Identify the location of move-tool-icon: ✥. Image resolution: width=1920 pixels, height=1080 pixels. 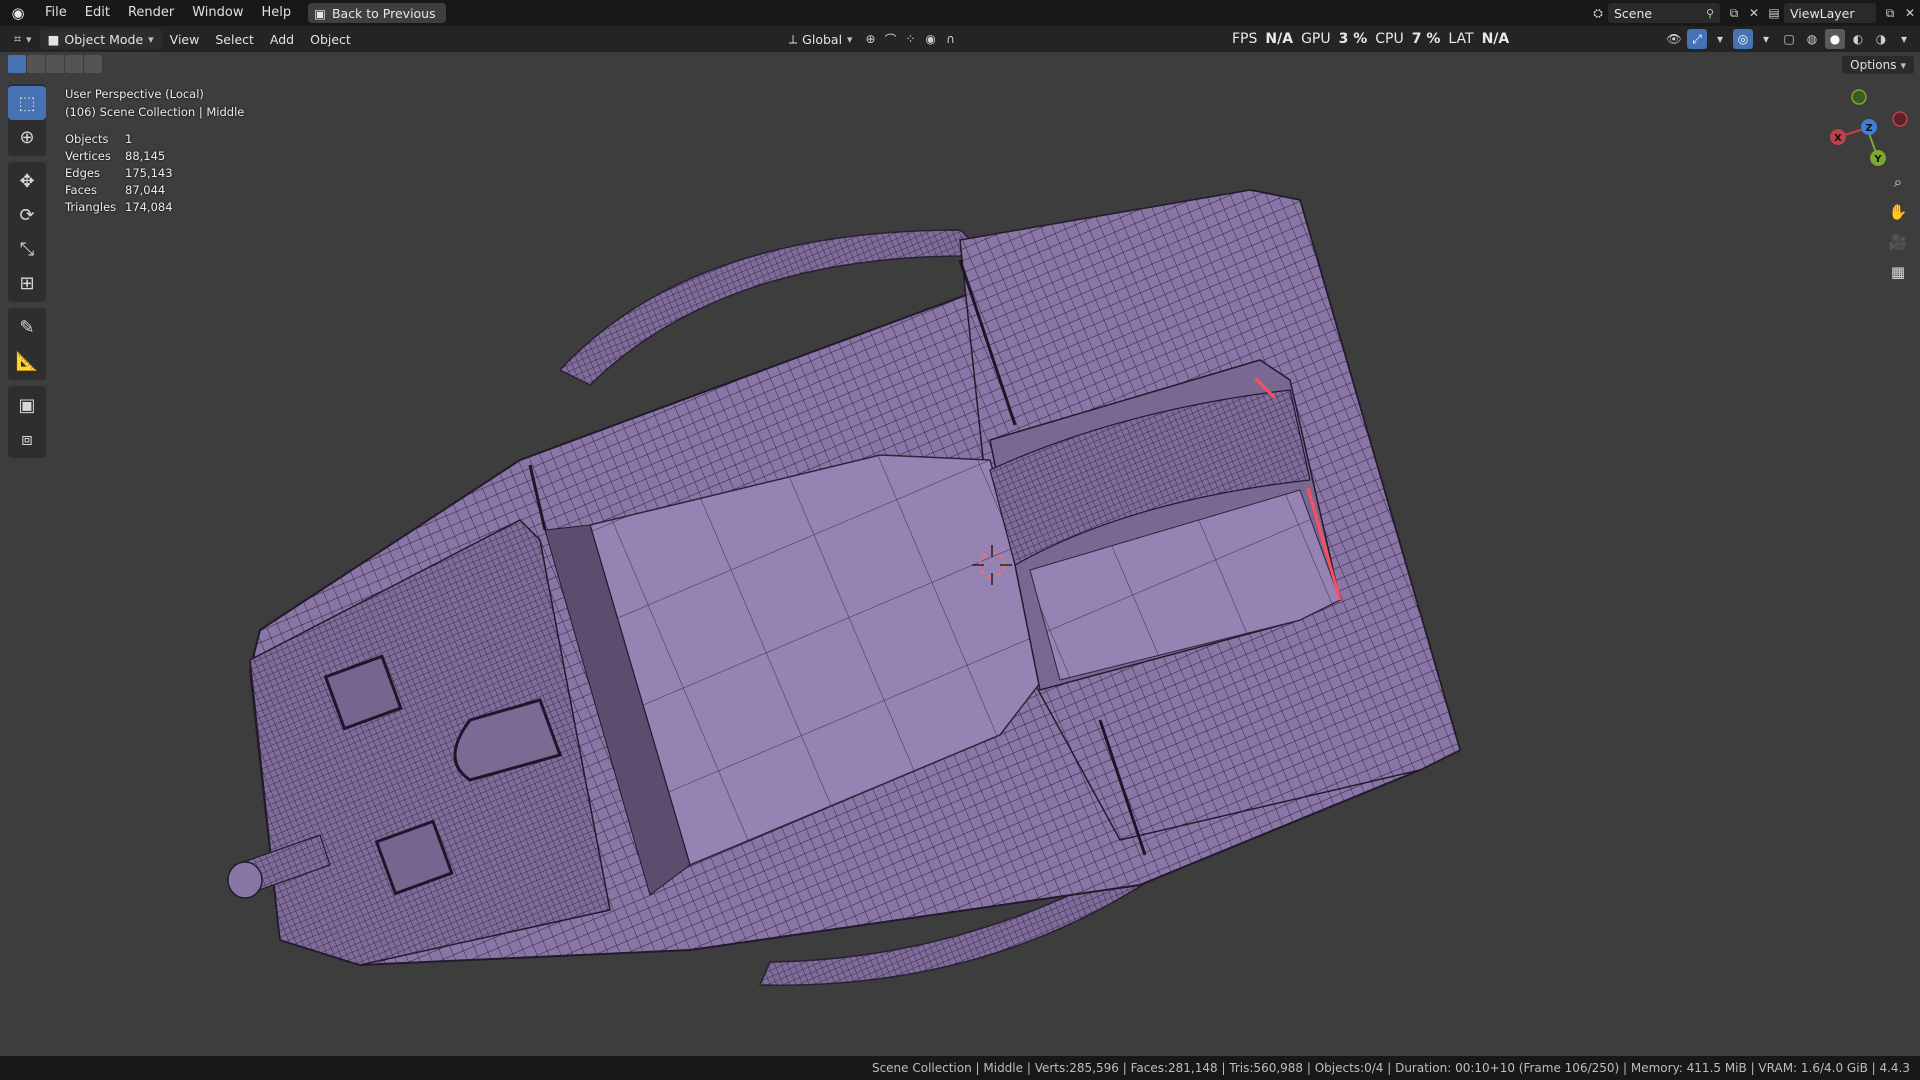
(27, 181).